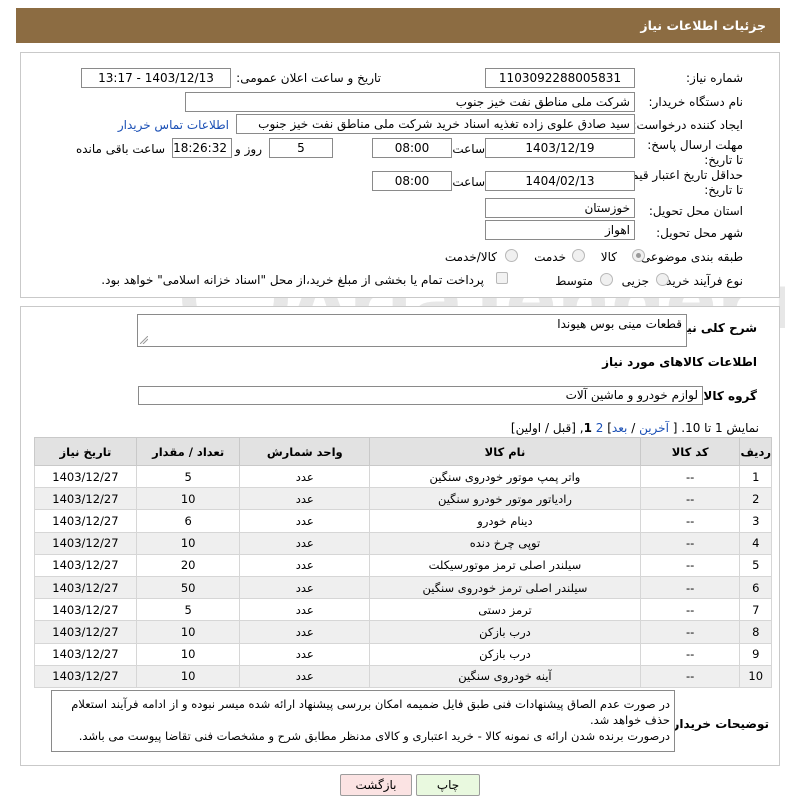  Describe the element at coordinates (715, 428) in the screenshot. I see `pagination-show-text: نمایش 1 تا 10. [` at that location.